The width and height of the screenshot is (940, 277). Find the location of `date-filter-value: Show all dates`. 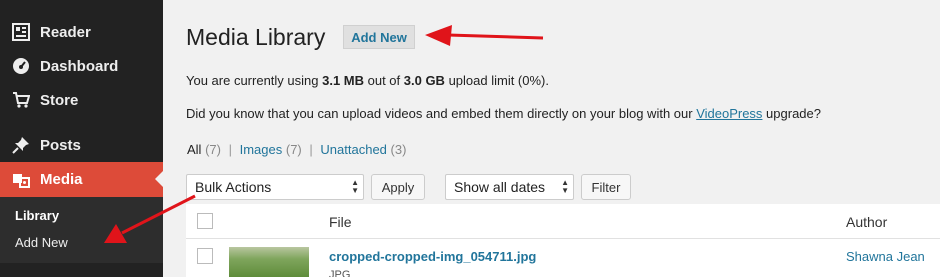

date-filter-value: Show all dates is located at coordinates (500, 187).